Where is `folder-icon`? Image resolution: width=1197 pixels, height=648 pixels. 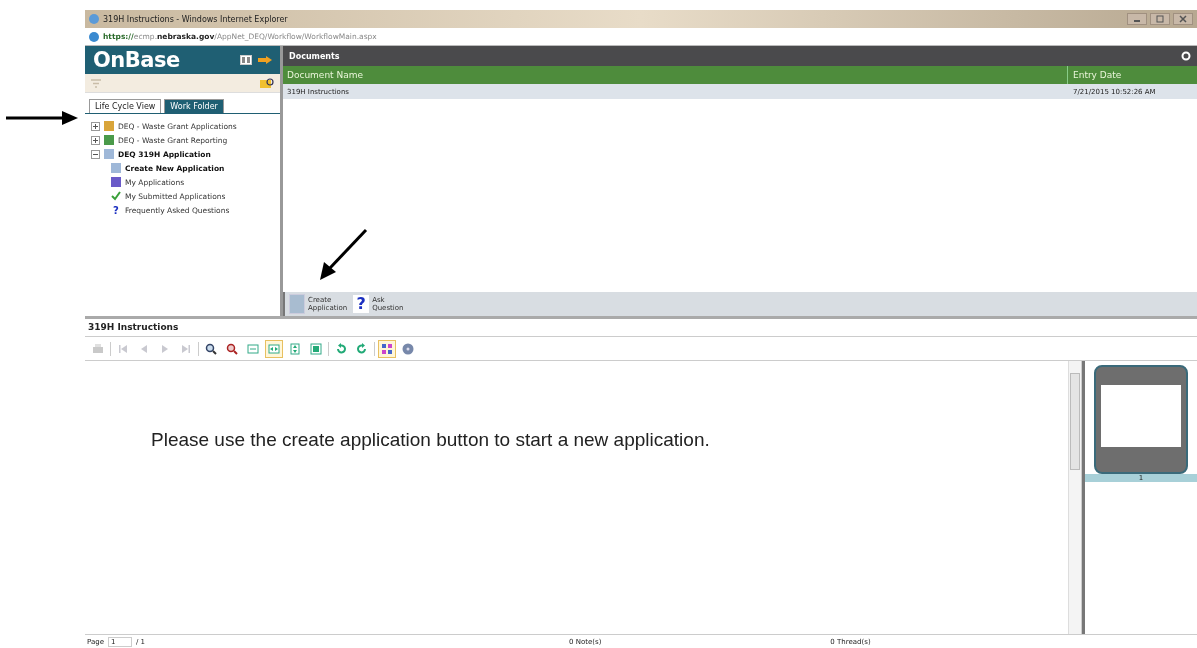 folder-icon is located at coordinates (109, 126).